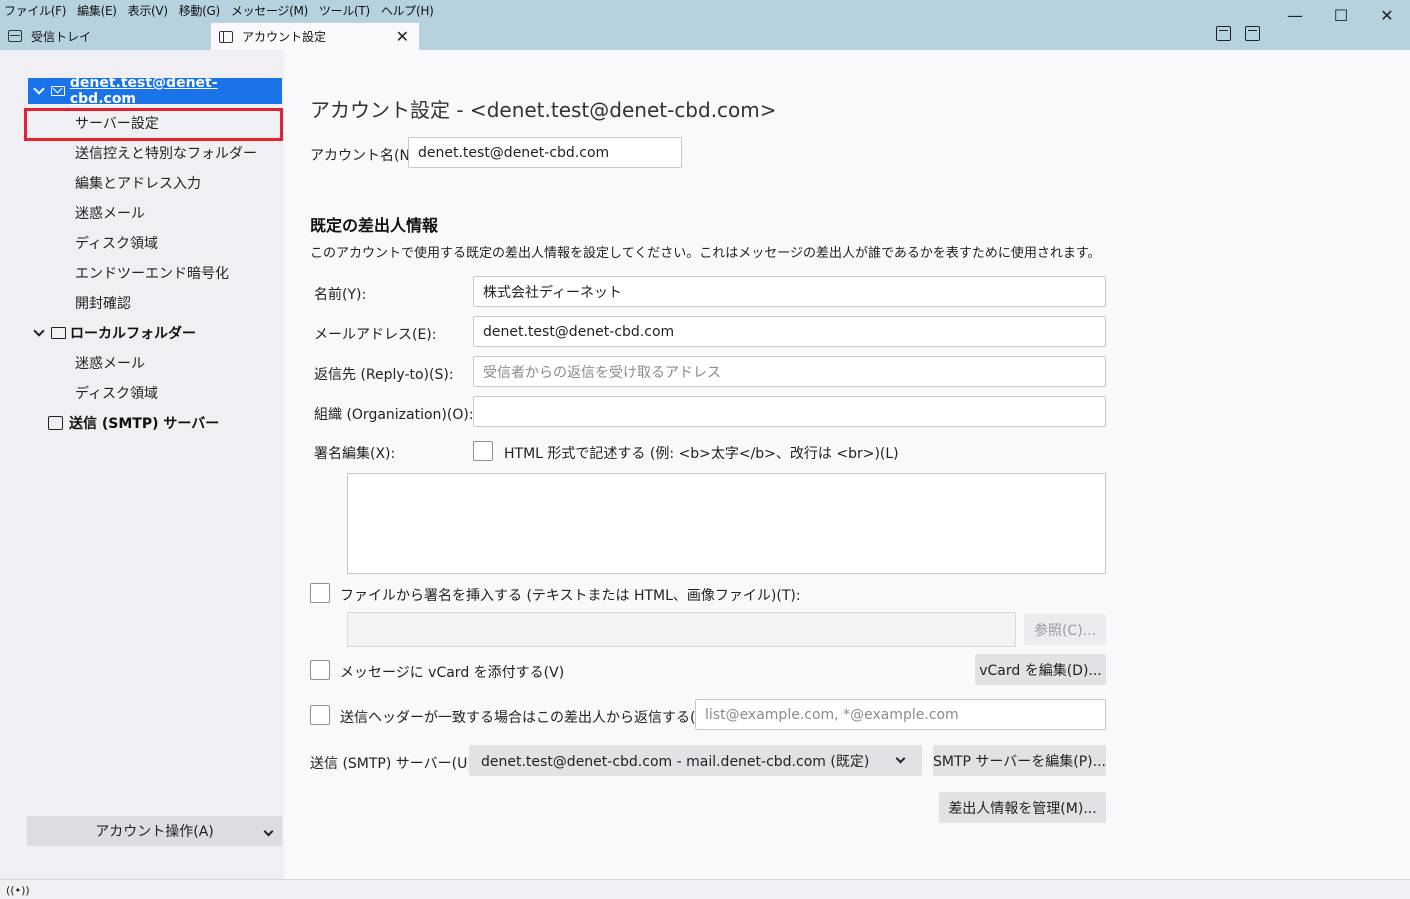 The height and width of the screenshot is (899, 1410). Describe the element at coordinates (570, 596) in the screenshot. I see `signature-file-label: ファイルから署名を挿入する (テキストまたは HTML、画像ファイル)(T):` at that location.